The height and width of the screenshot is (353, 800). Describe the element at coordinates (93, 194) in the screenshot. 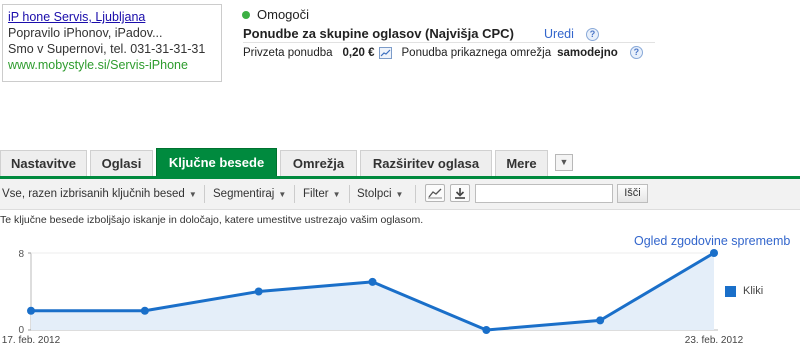

I see `keyword-filter-label: Vse, razen izbrisanih ključnih besed` at that location.